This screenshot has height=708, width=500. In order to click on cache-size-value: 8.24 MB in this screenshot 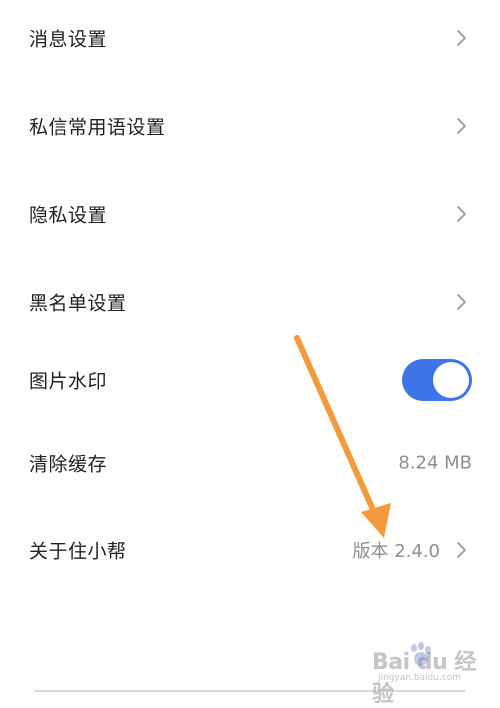, I will do `click(435, 463)`.